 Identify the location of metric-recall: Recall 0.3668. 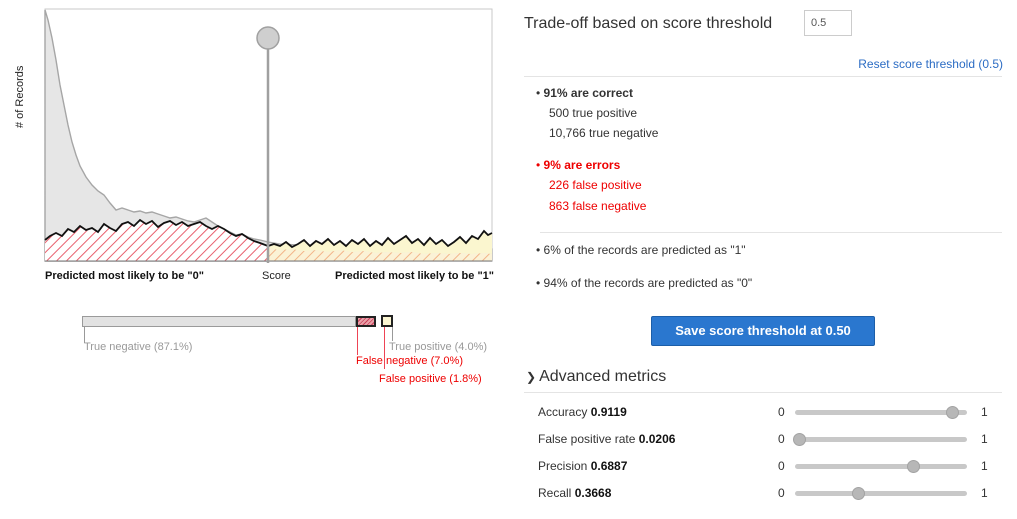
(574, 493).